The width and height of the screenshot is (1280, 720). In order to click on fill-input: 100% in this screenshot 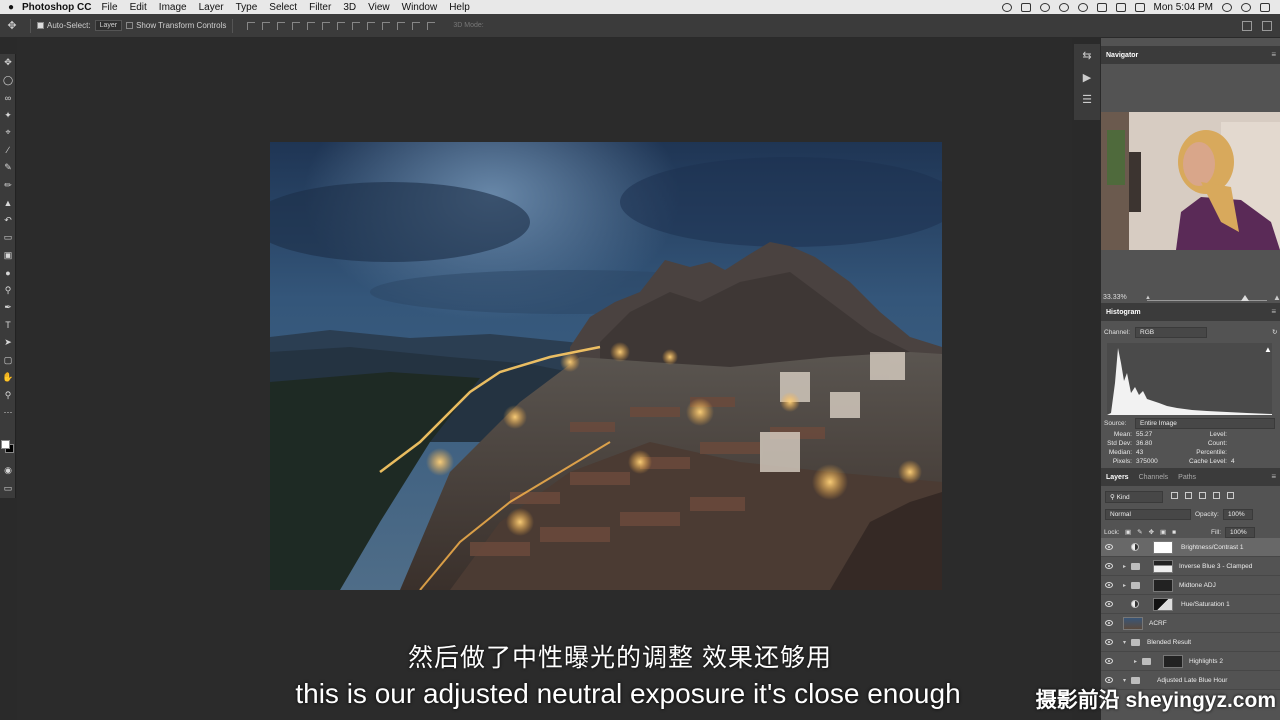, I will do `click(1240, 532)`.